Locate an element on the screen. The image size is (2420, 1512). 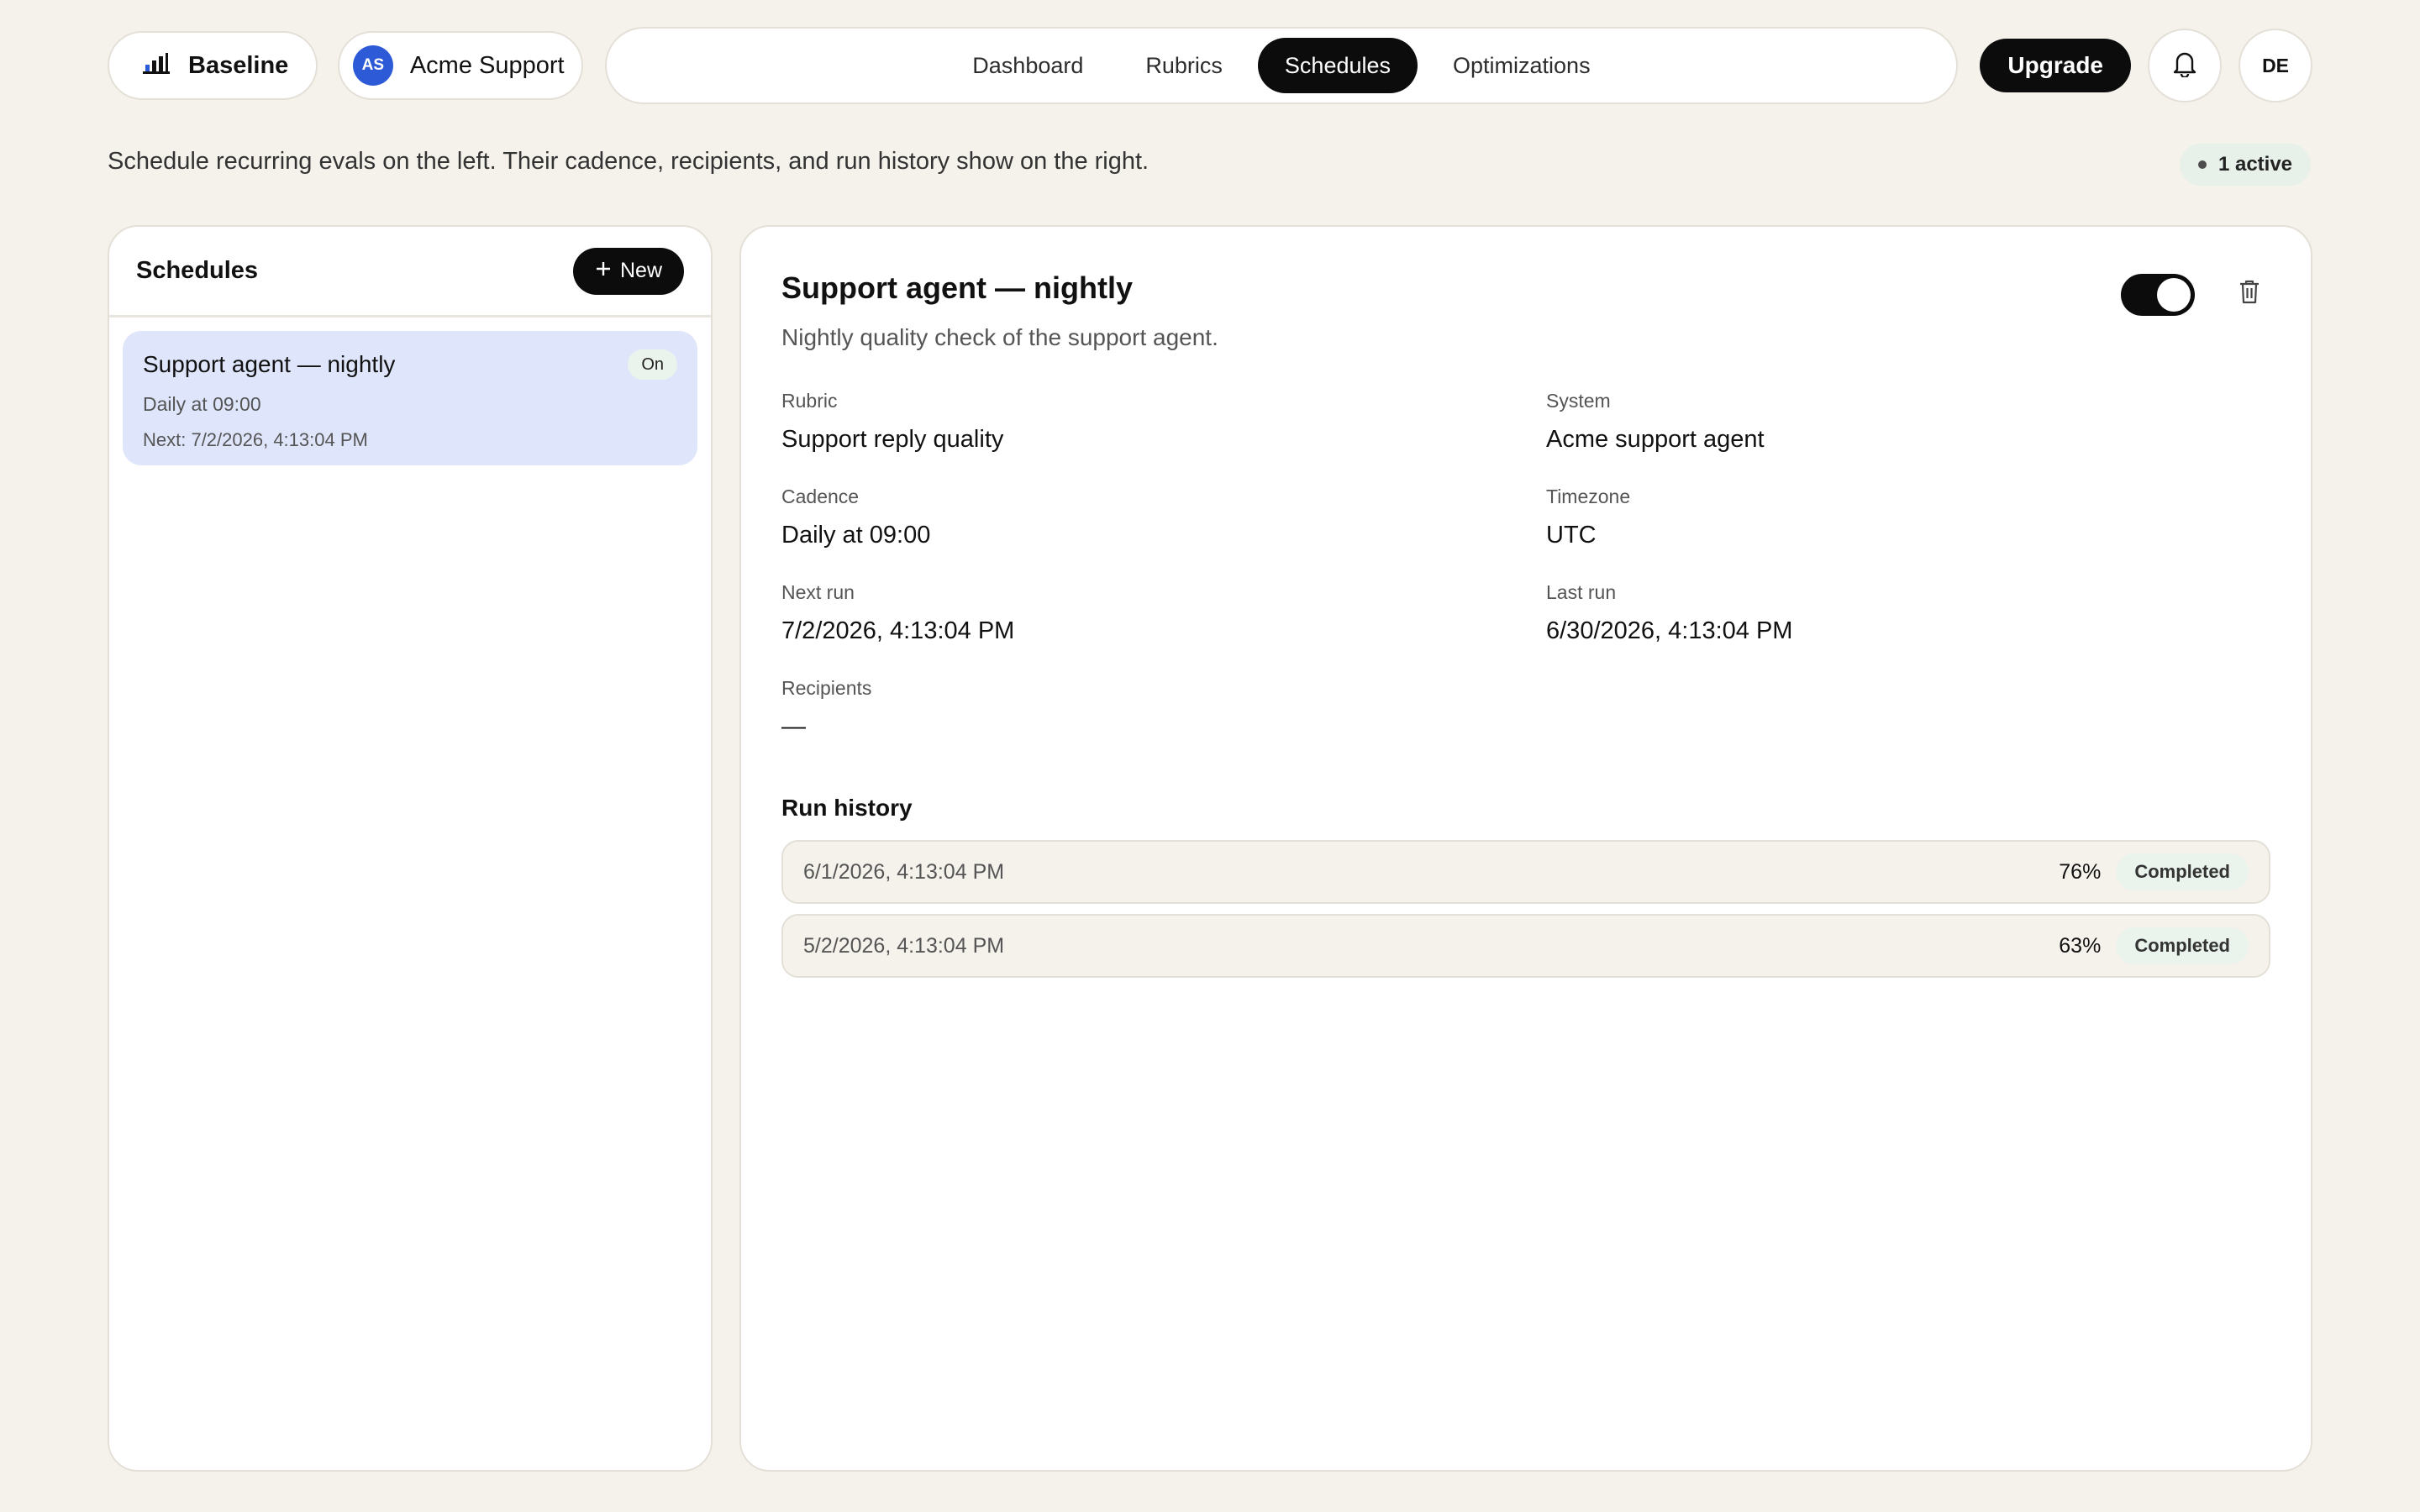
schedule-name: Support agent — nightly is located at coordinates (269, 364).